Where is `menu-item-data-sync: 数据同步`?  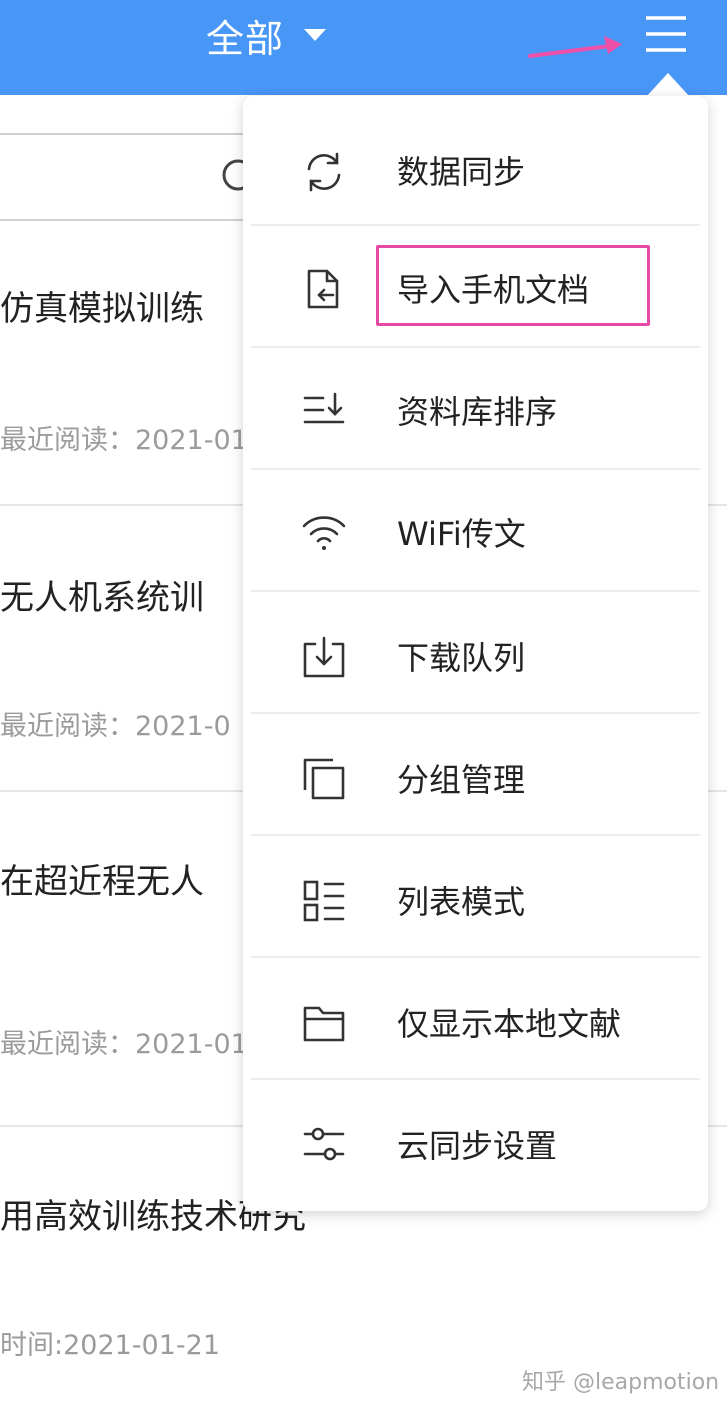 menu-item-data-sync: 数据同步 is located at coordinates (475, 165).